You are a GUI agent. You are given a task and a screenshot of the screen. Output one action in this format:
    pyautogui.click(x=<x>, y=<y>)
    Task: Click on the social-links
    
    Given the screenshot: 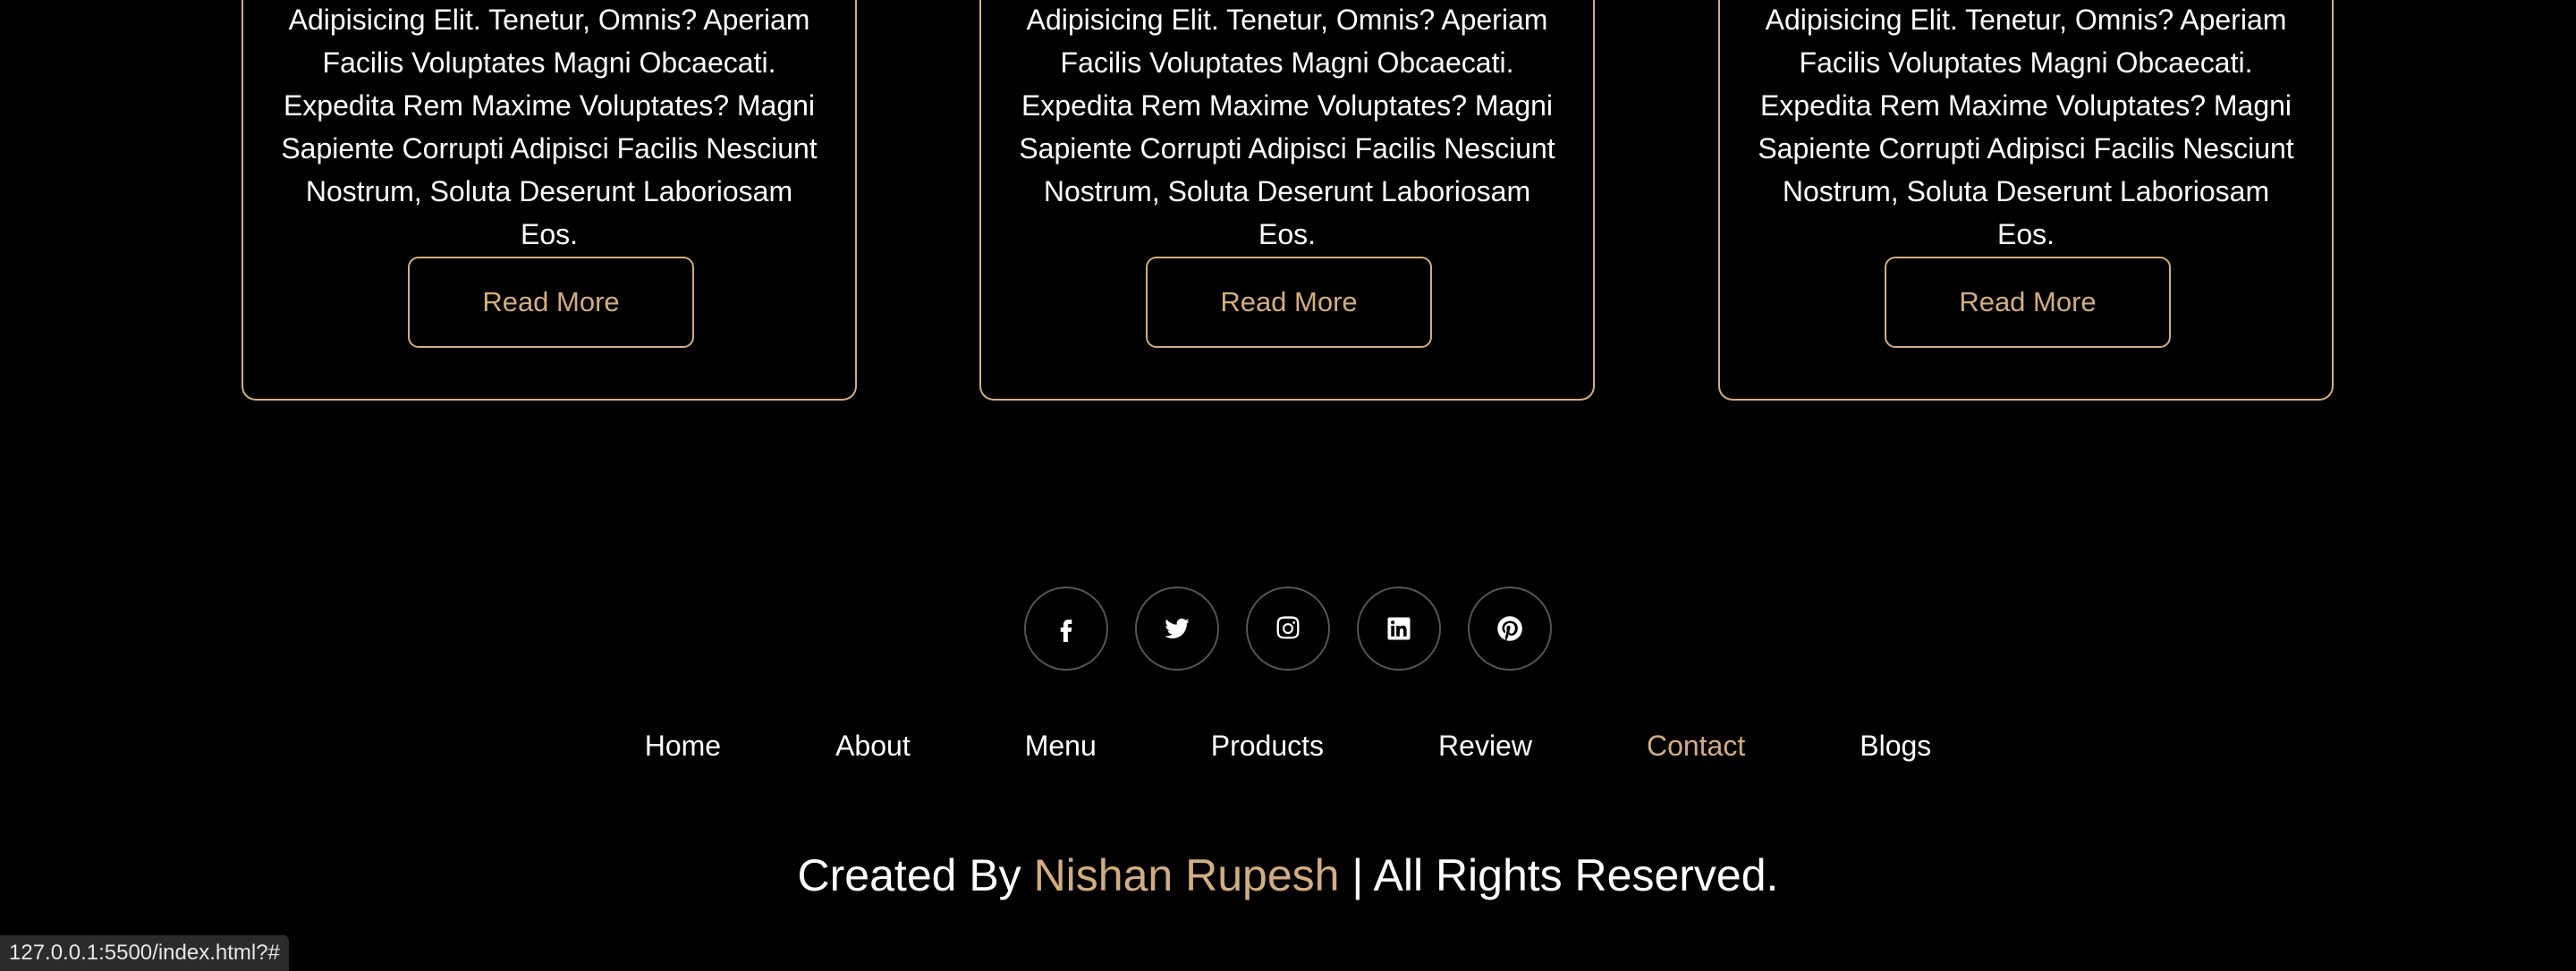 What is the action you would take?
    pyautogui.click(x=1288, y=629)
    